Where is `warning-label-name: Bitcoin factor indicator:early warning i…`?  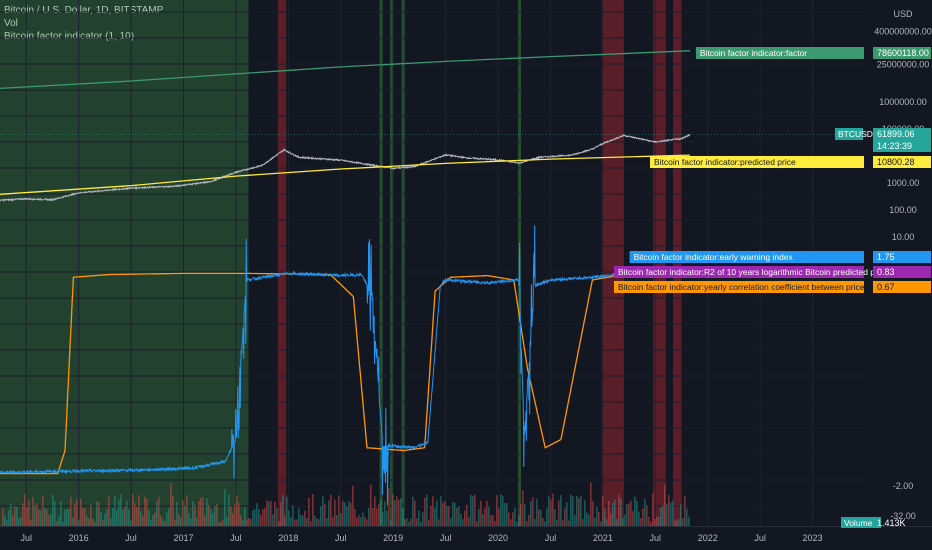 warning-label-name: Bitcoin factor indicator:early warning i… is located at coordinates (714, 257).